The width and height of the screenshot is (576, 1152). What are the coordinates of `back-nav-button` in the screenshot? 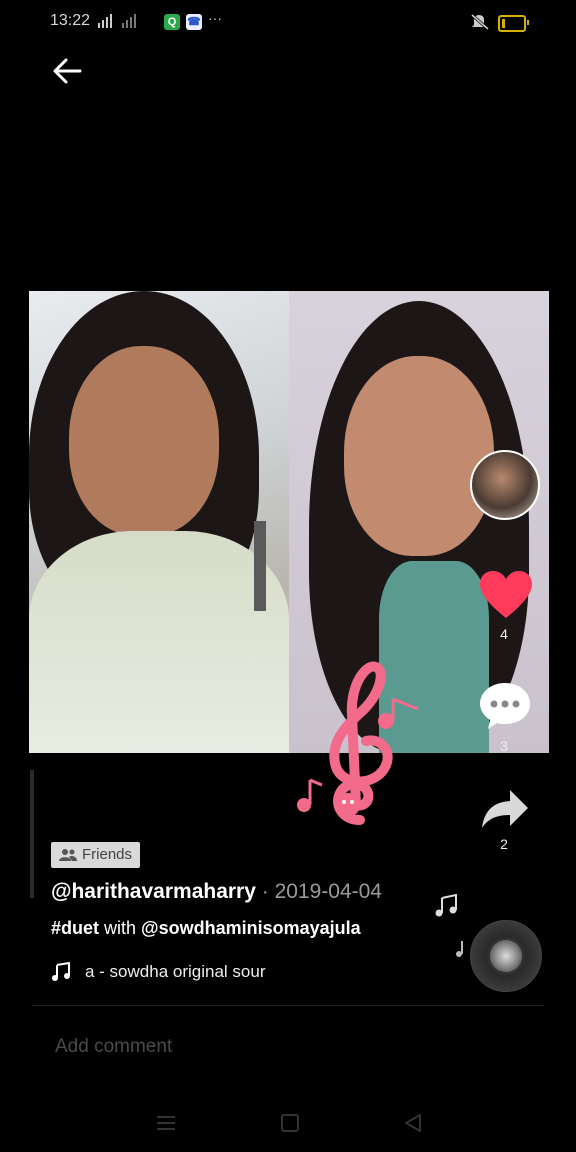 It's located at (413, 1123).